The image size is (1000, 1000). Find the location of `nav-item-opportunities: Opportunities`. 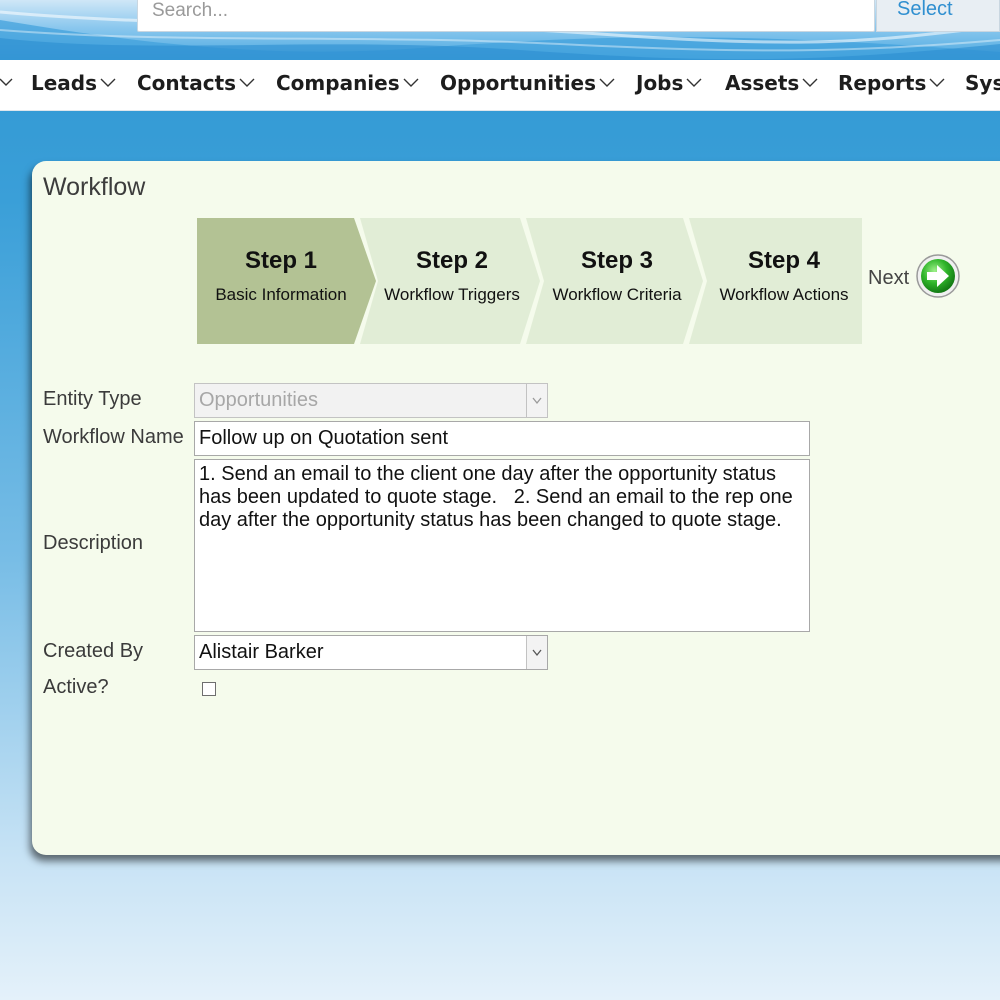

nav-item-opportunities: Opportunities is located at coordinates (527, 85).